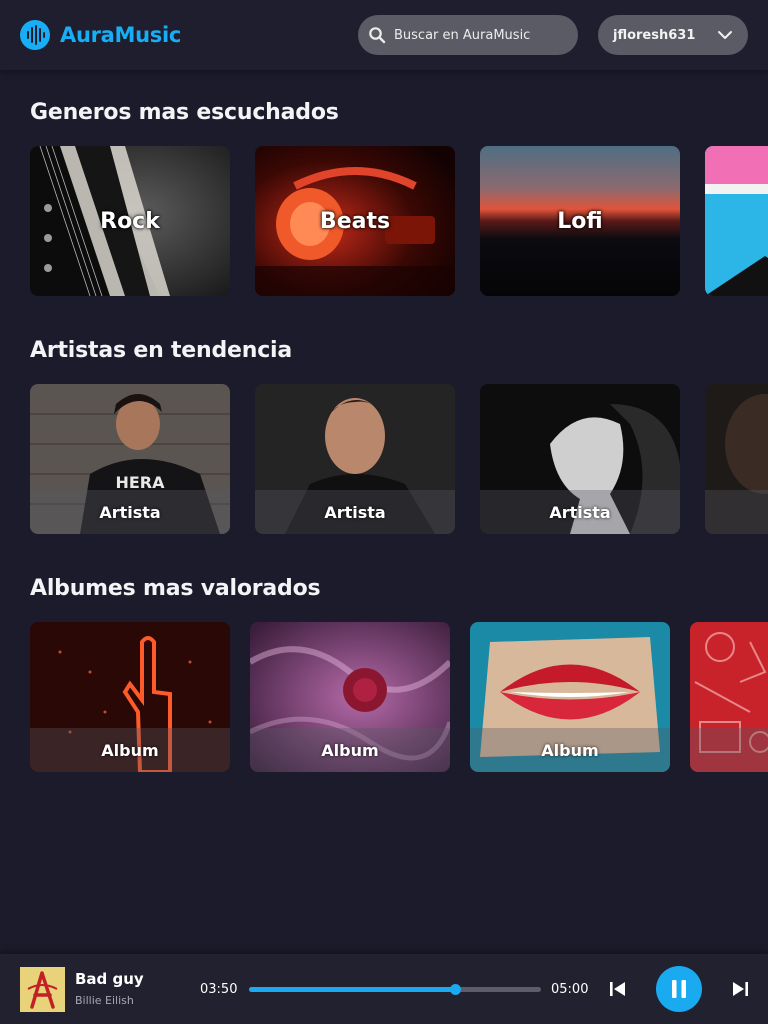 The image size is (768, 1024). Describe the element at coordinates (736, 459) in the screenshot. I see `artist-card-partial` at that location.